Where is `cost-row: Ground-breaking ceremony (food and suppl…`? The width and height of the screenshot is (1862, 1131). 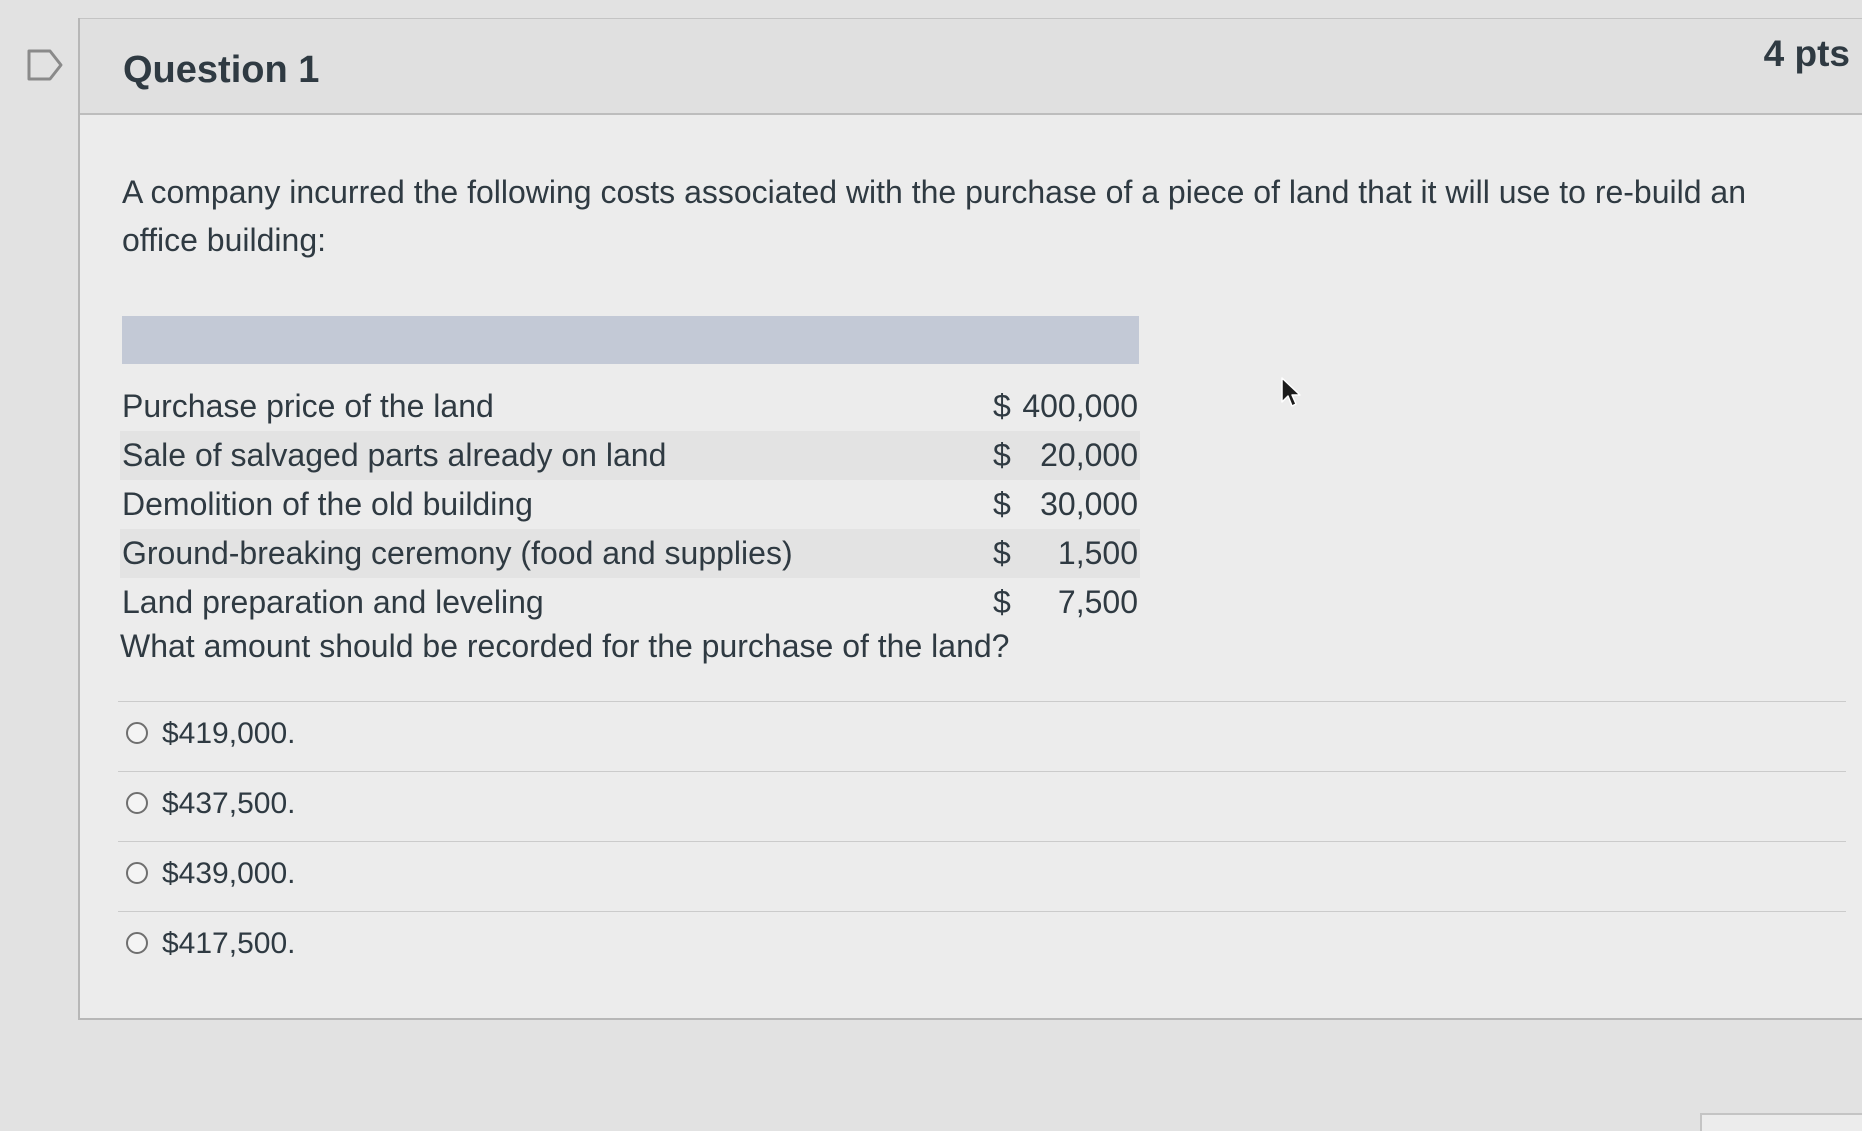
cost-row: Ground-breaking ceremony (food and suppl… is located at coordinates (630, 553).